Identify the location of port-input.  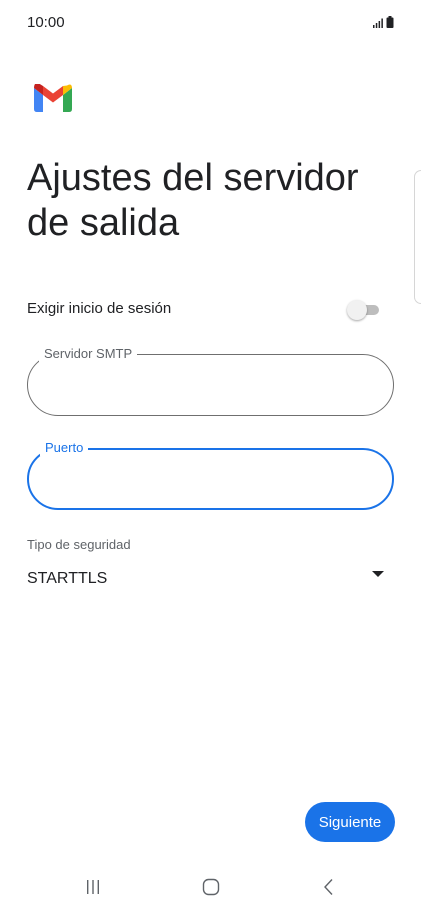
(210, 481).